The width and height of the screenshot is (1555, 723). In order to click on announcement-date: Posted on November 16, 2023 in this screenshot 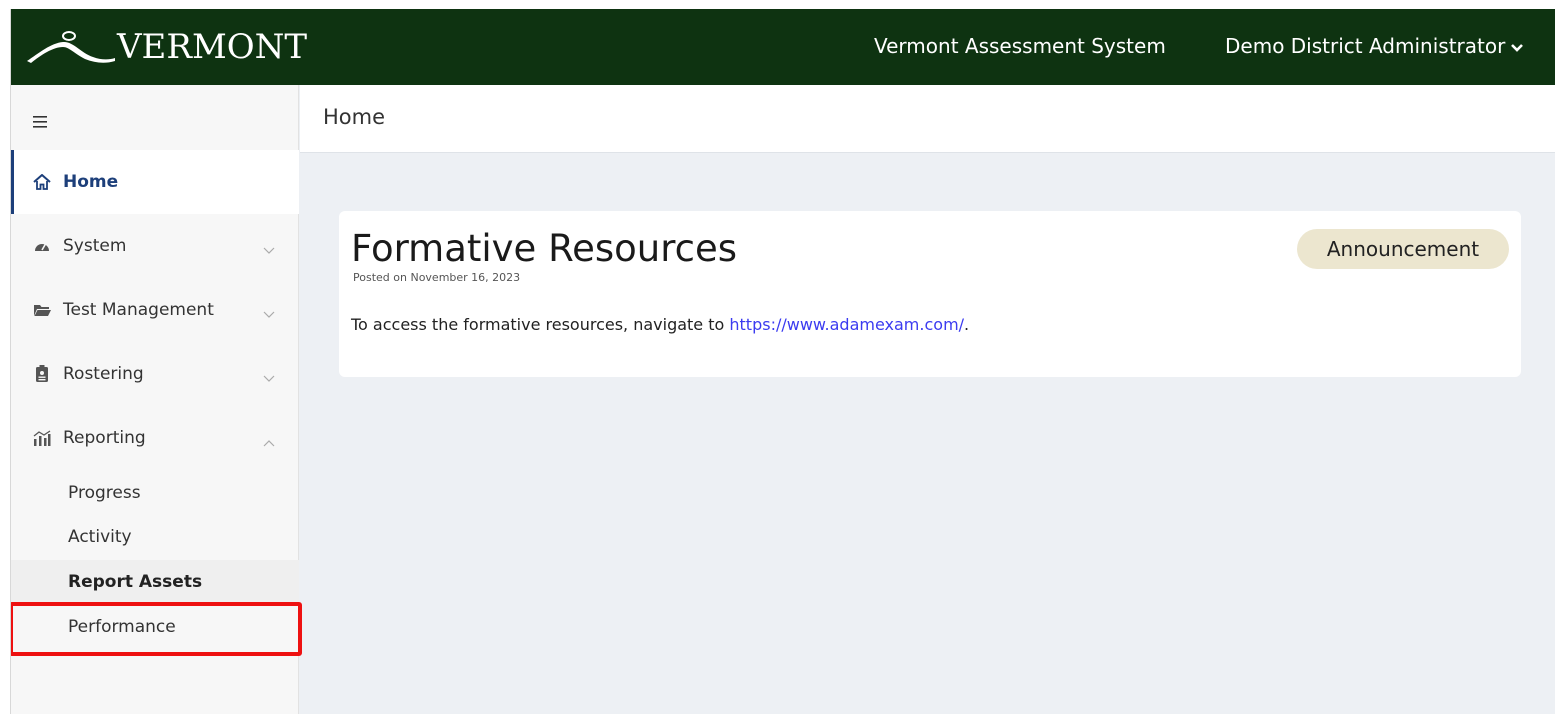, I will do `click(437, 277)`.